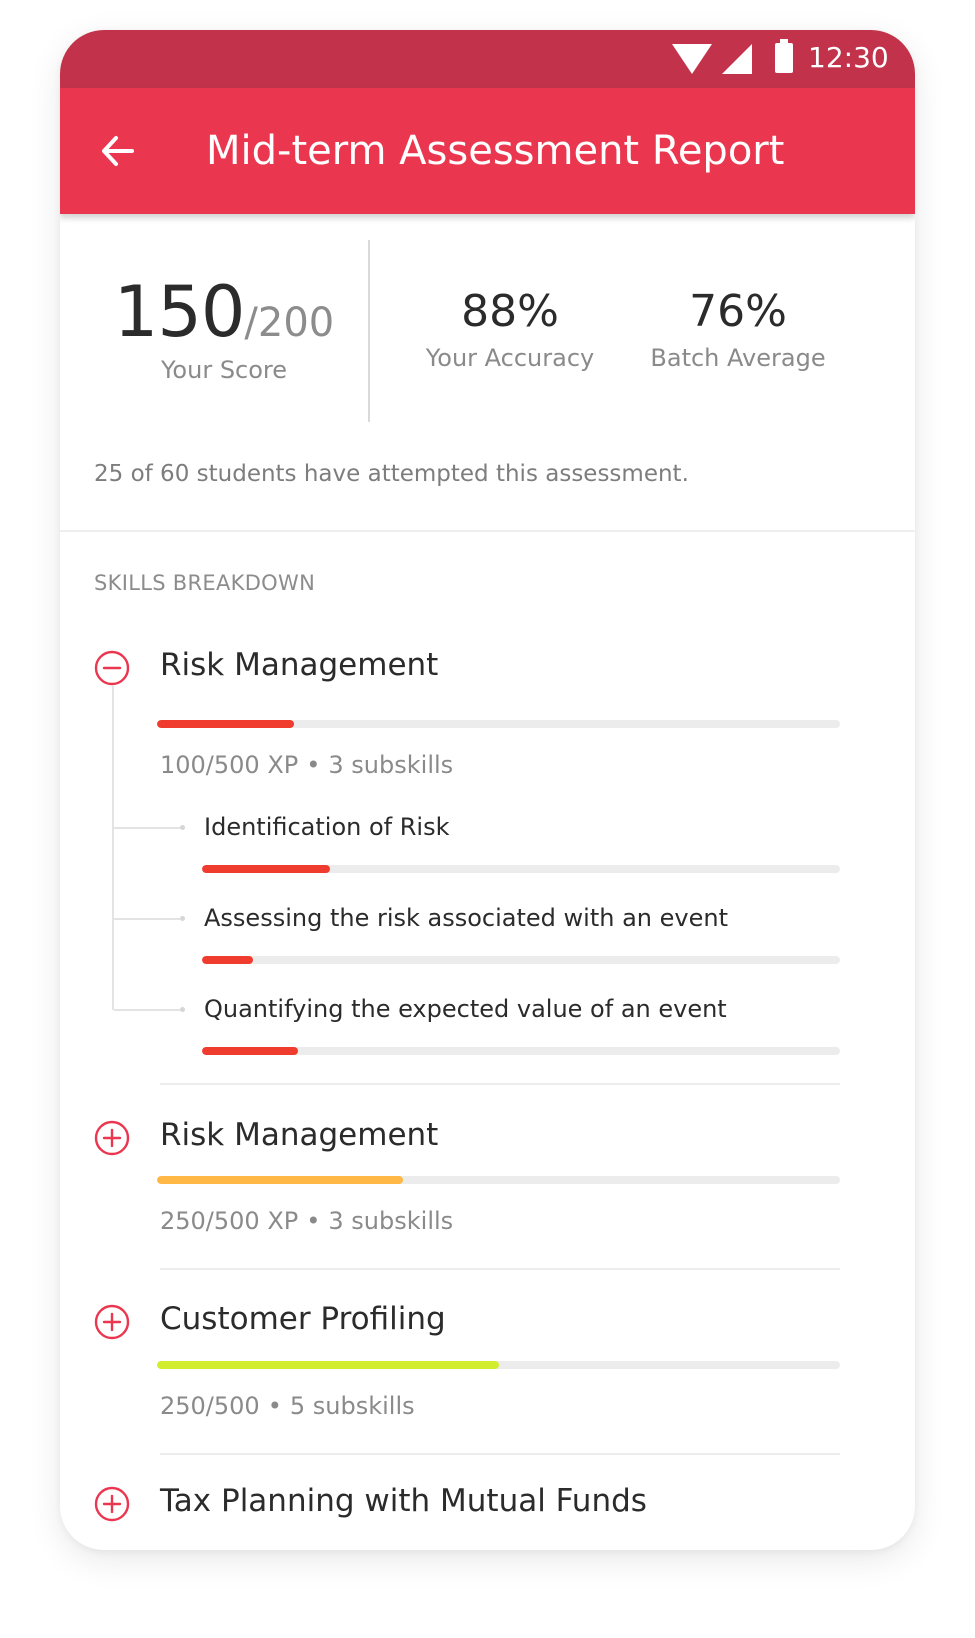 The image size is (975, 1638). What do you see at coordinates (179, 312) in the screenshot?
I see `score-value: 150` at bounding box center [179, 312].